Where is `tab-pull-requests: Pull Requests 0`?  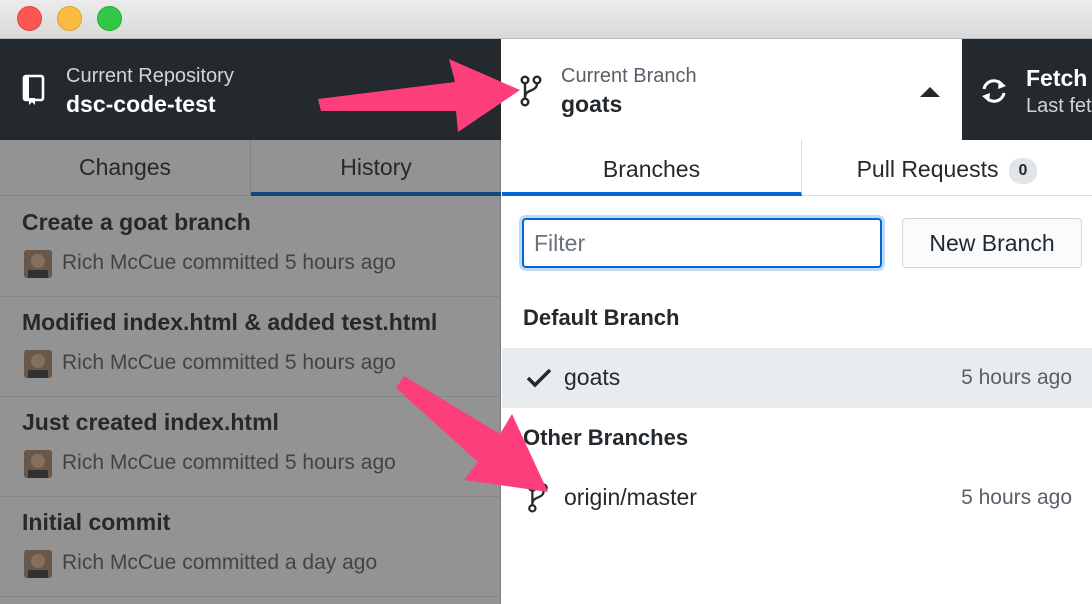 tab-pull-requests: Pull Requests 0 is located at coordinates (947, 168).